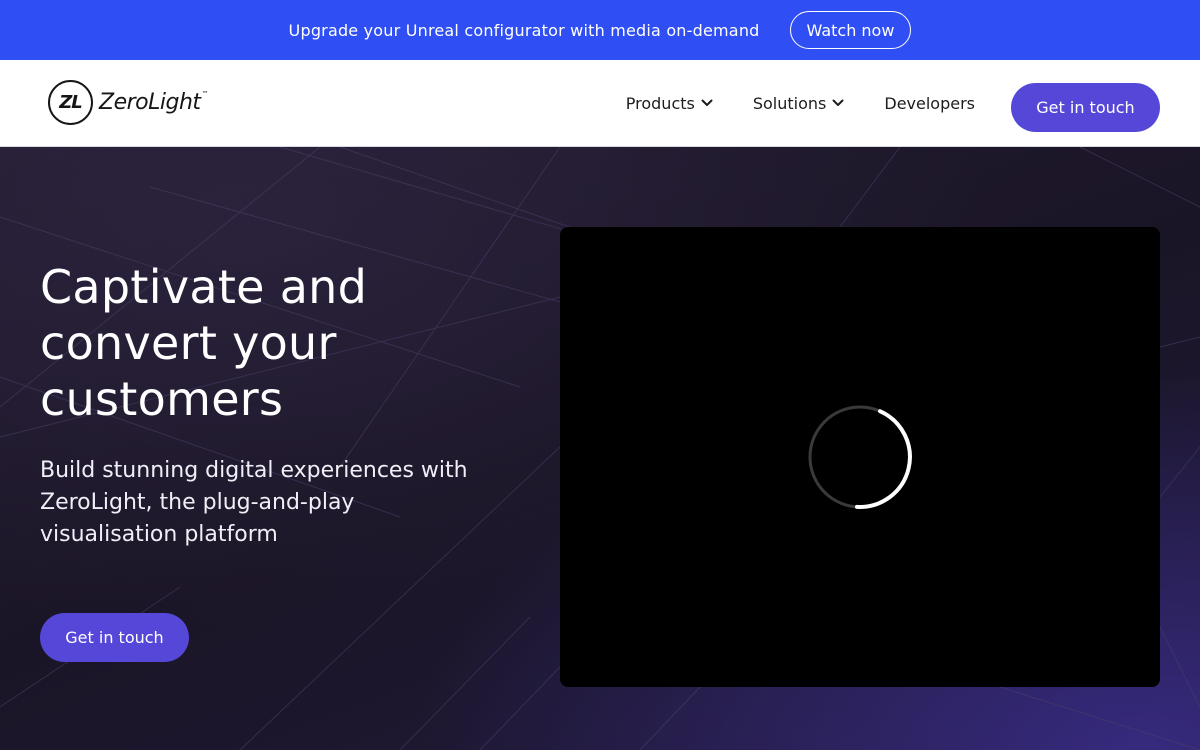 The image size is (1200, 750). I want to click on logo-name: ZeroLight, so click(150, 102).